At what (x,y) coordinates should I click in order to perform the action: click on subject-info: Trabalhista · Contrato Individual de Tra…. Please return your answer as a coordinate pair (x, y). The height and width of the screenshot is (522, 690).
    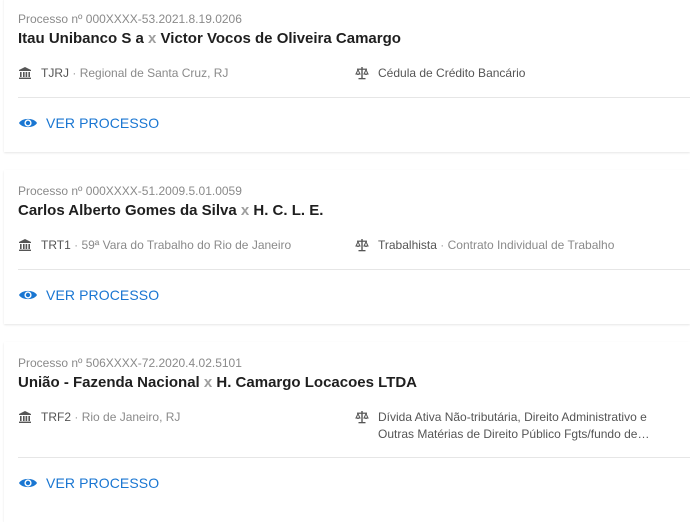
    Looking at the image, I should click on (520, 245).